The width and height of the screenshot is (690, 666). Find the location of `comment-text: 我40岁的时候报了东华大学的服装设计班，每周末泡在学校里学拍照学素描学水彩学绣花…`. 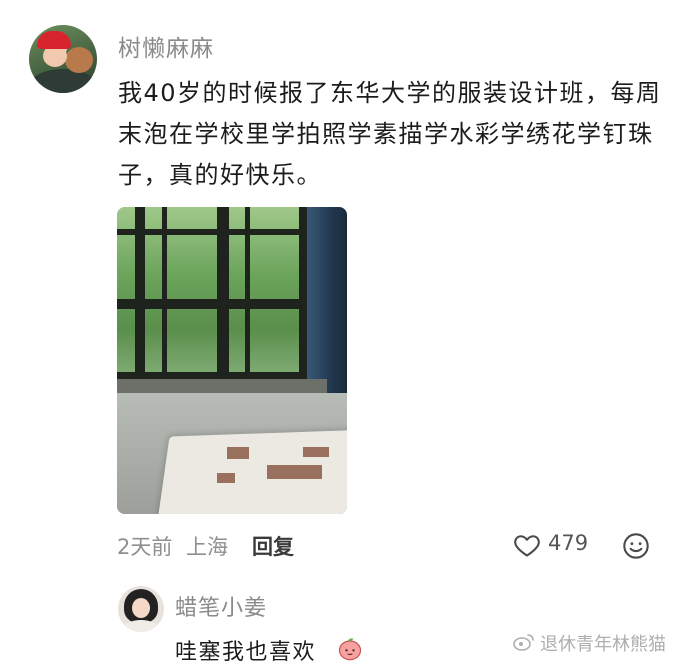

comment-text: 我40岁的时候报了东华大学的服装设计班，每周末泡在学校里学拍照学素描学水彩学绣花… is located at coordinates (390, 134).